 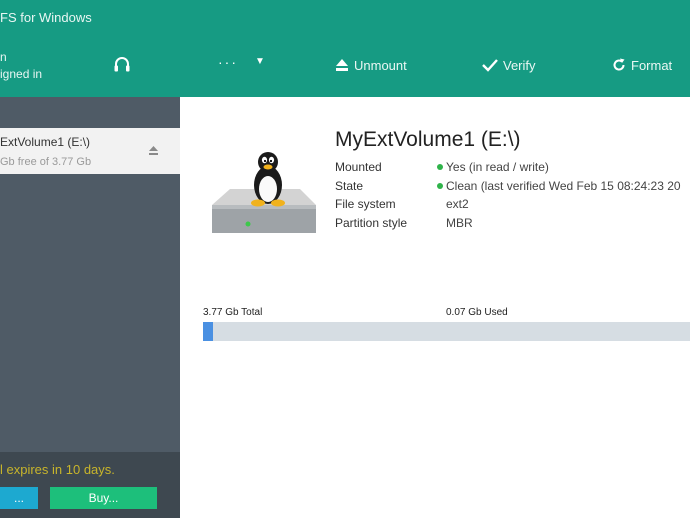 What do you see at coordinates (233, 312) in the screenshot?
I see `capacity-total: 3.77 Gb Total` at bounding box center [233, 312].